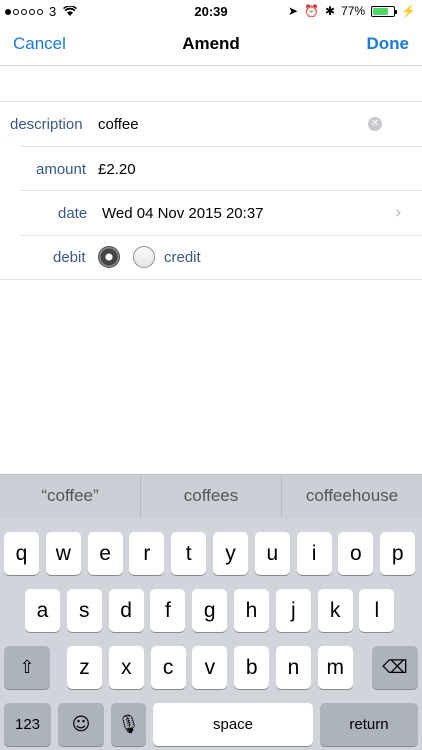 Image resolution: width=422 pixels, height=750 pixels. What do you see at coordinates (105, 553) in the screenshot?
I see `key-e: e` at bounding box center [105, 553].